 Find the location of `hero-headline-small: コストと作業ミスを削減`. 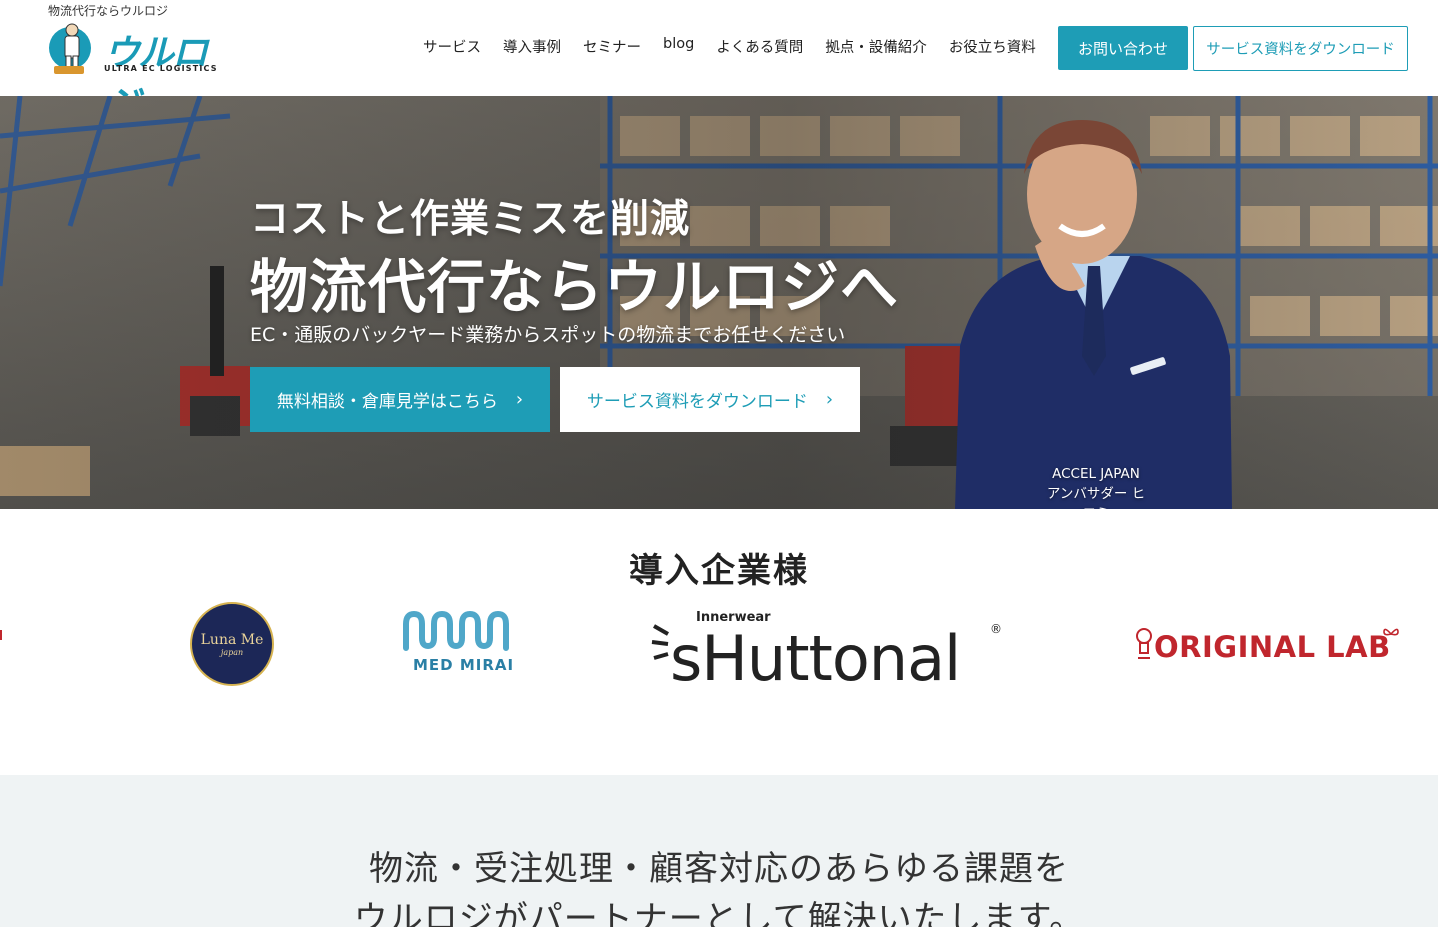

hero-headline-small: コストと作業ミスを削減 is located at coordinates (470, 219).